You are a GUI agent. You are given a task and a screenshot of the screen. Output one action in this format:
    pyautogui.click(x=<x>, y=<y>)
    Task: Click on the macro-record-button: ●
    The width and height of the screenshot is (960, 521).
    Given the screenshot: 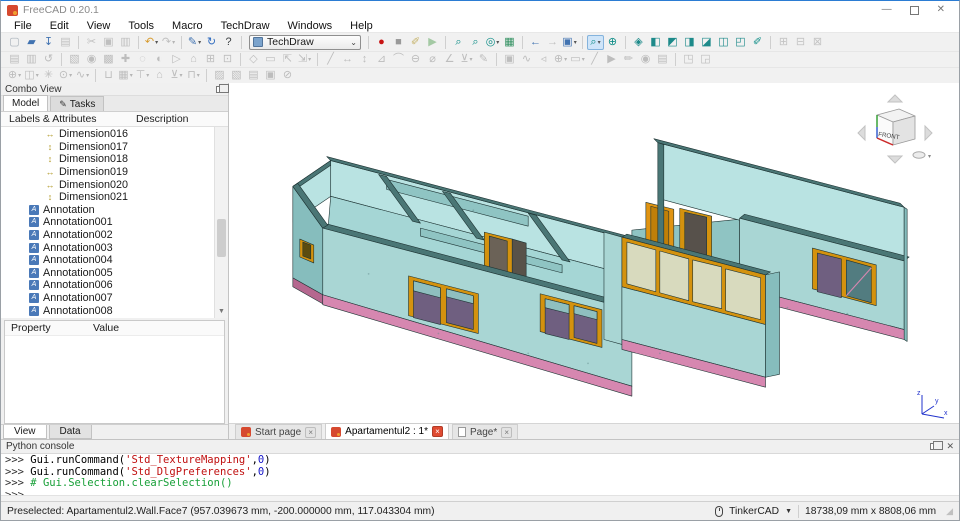 What is the action you would take?
    pyautogui.click(x=381, y=42)
    